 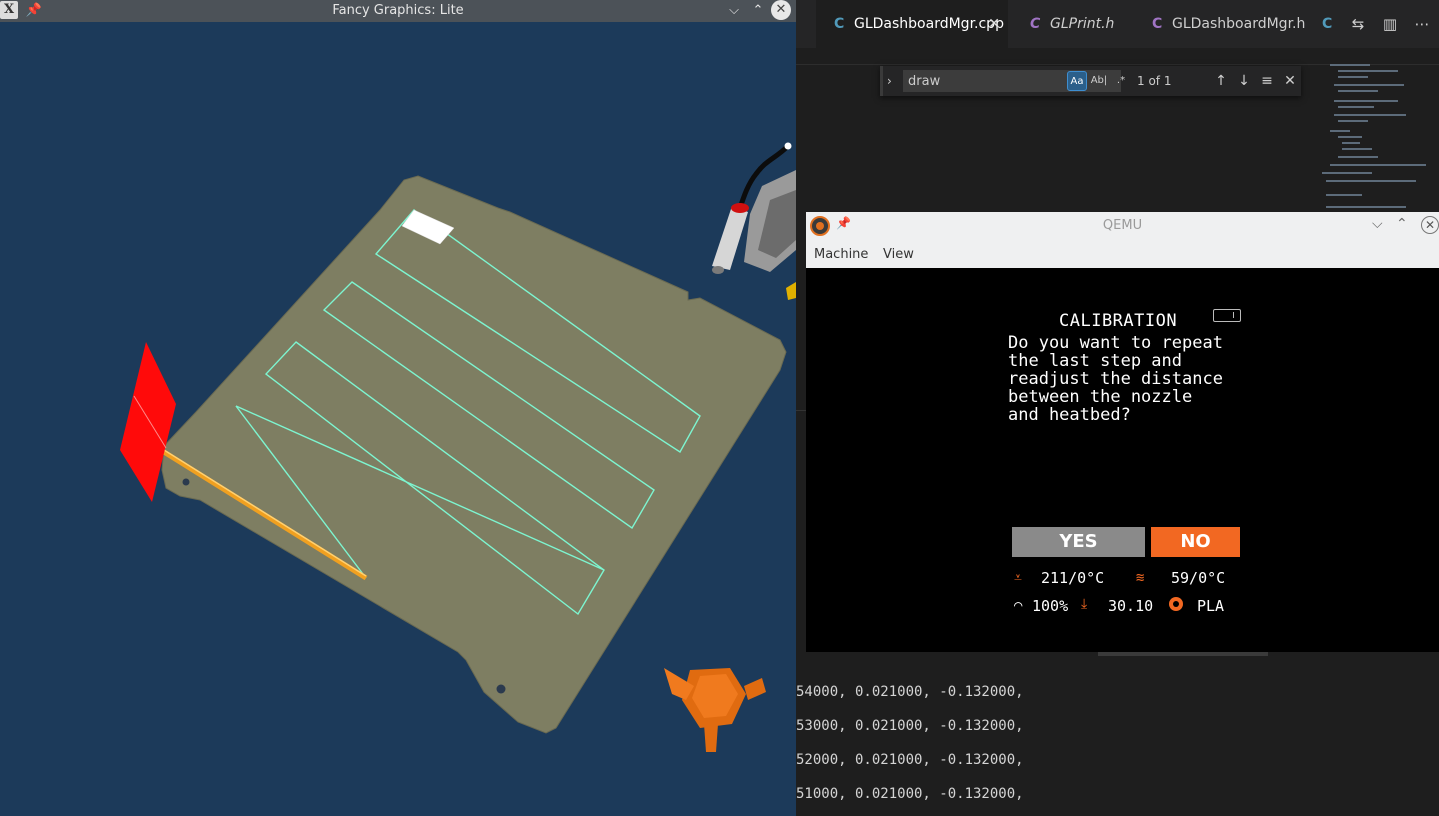 What do you see at coordinates (718, 270) in the screenshot?
I see `probe-tip` at bounding box center [718, 270].